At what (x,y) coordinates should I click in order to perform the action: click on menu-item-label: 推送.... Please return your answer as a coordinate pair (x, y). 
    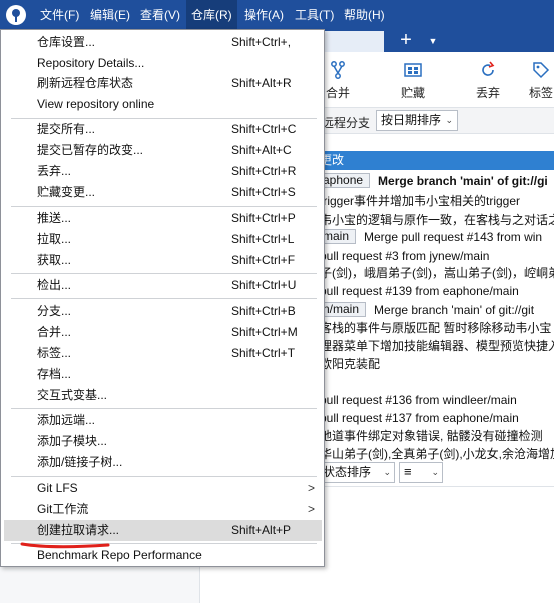
    Looking at the image, I should click on (54, 218).